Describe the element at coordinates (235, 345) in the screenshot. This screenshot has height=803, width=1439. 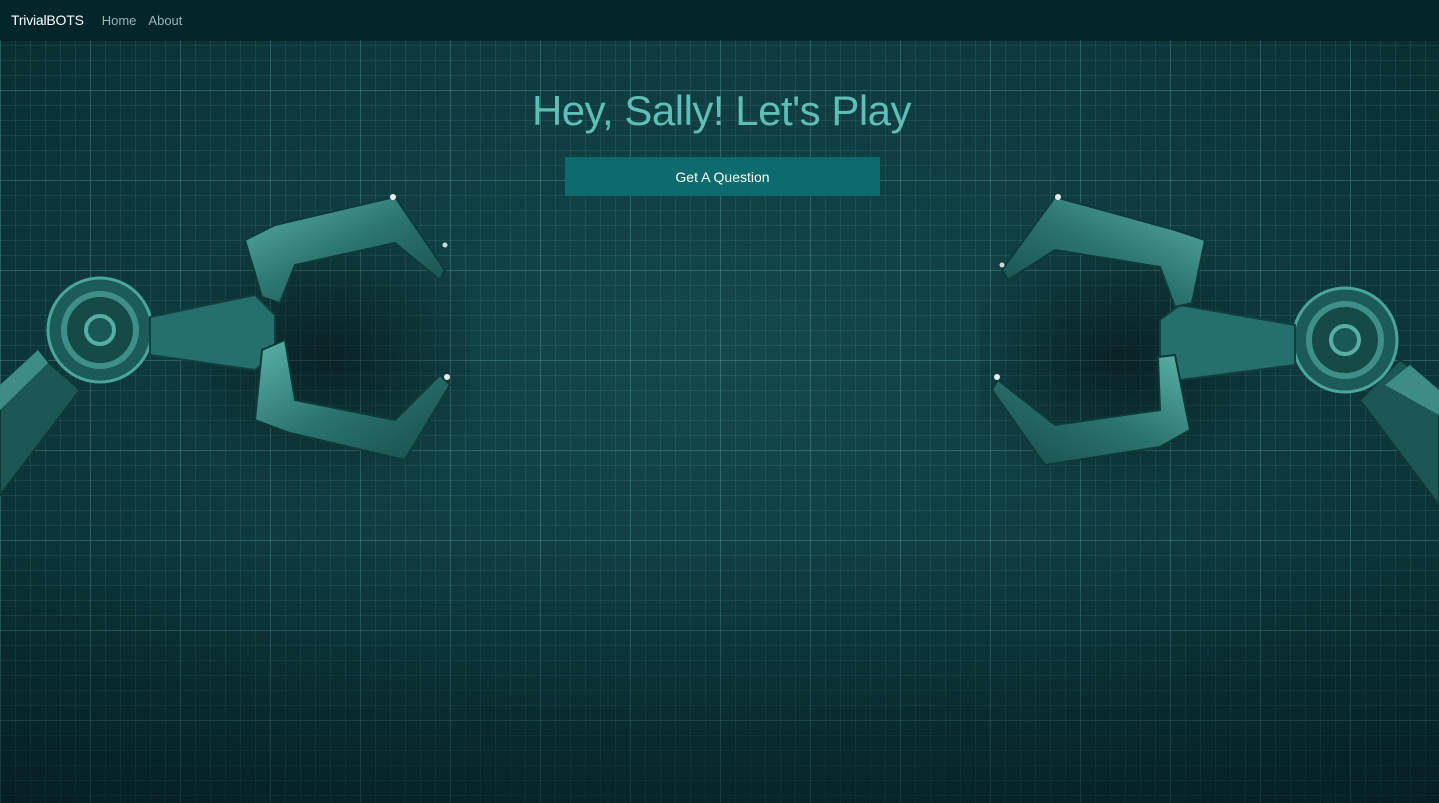
I see `robot-claw-left-illustration` at that location.